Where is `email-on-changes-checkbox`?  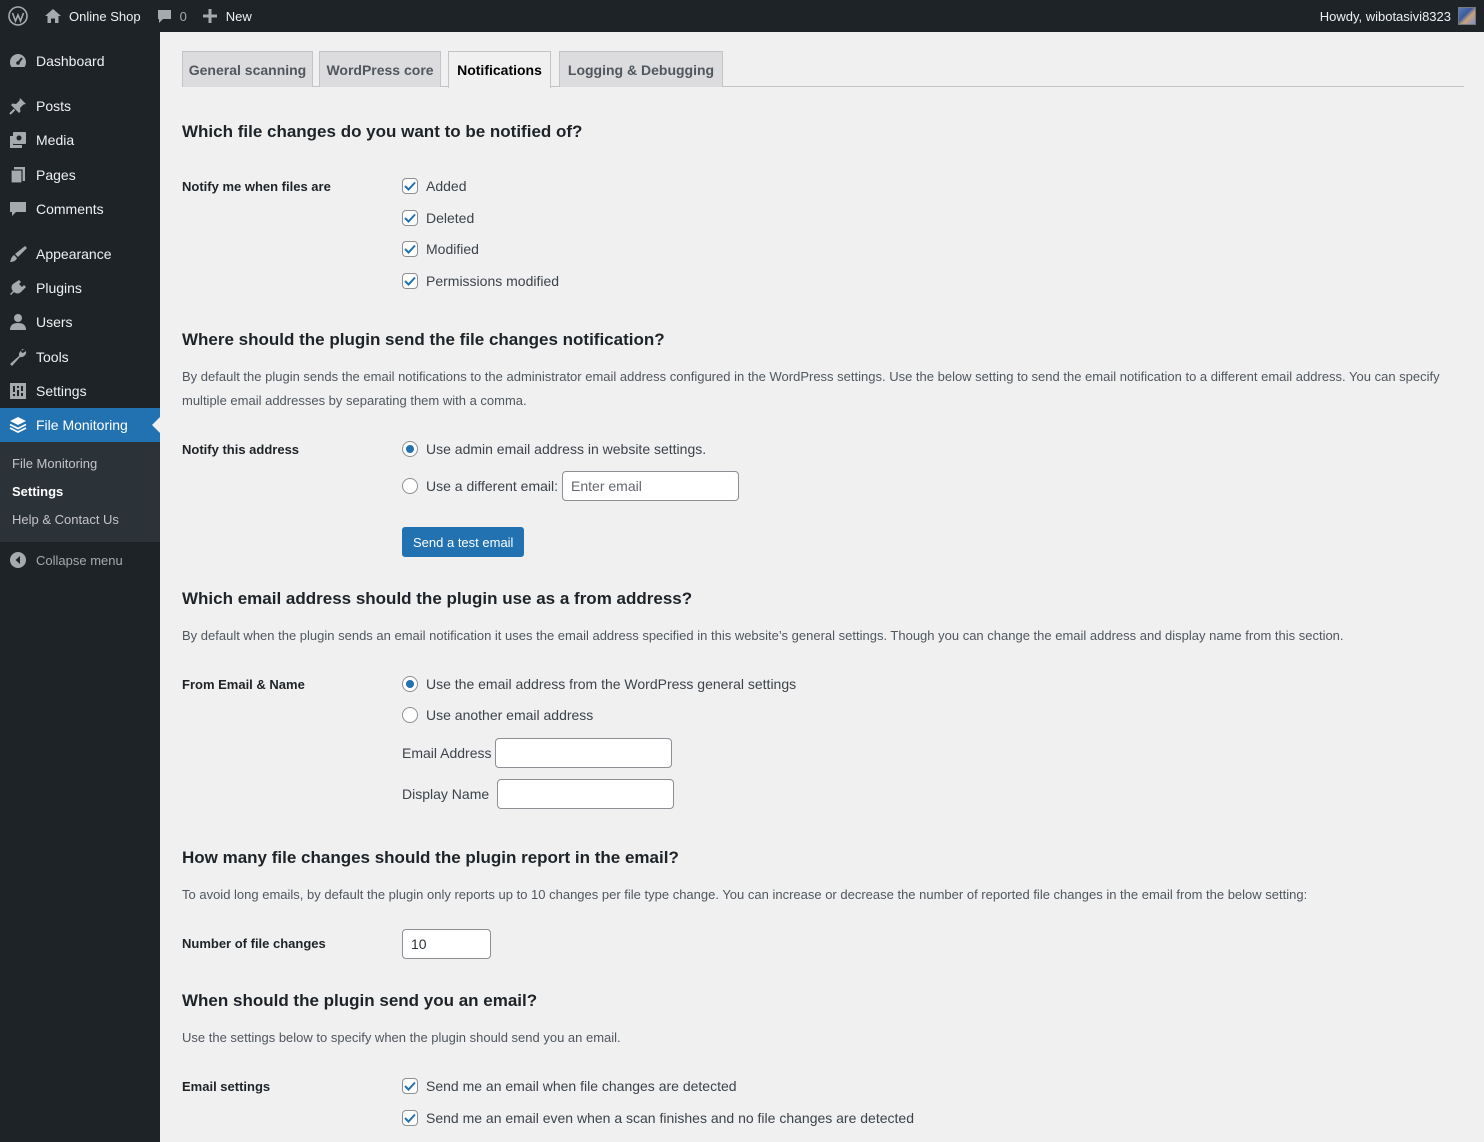
email-on-changes-checkbox is located at coordinates (410, 1086).